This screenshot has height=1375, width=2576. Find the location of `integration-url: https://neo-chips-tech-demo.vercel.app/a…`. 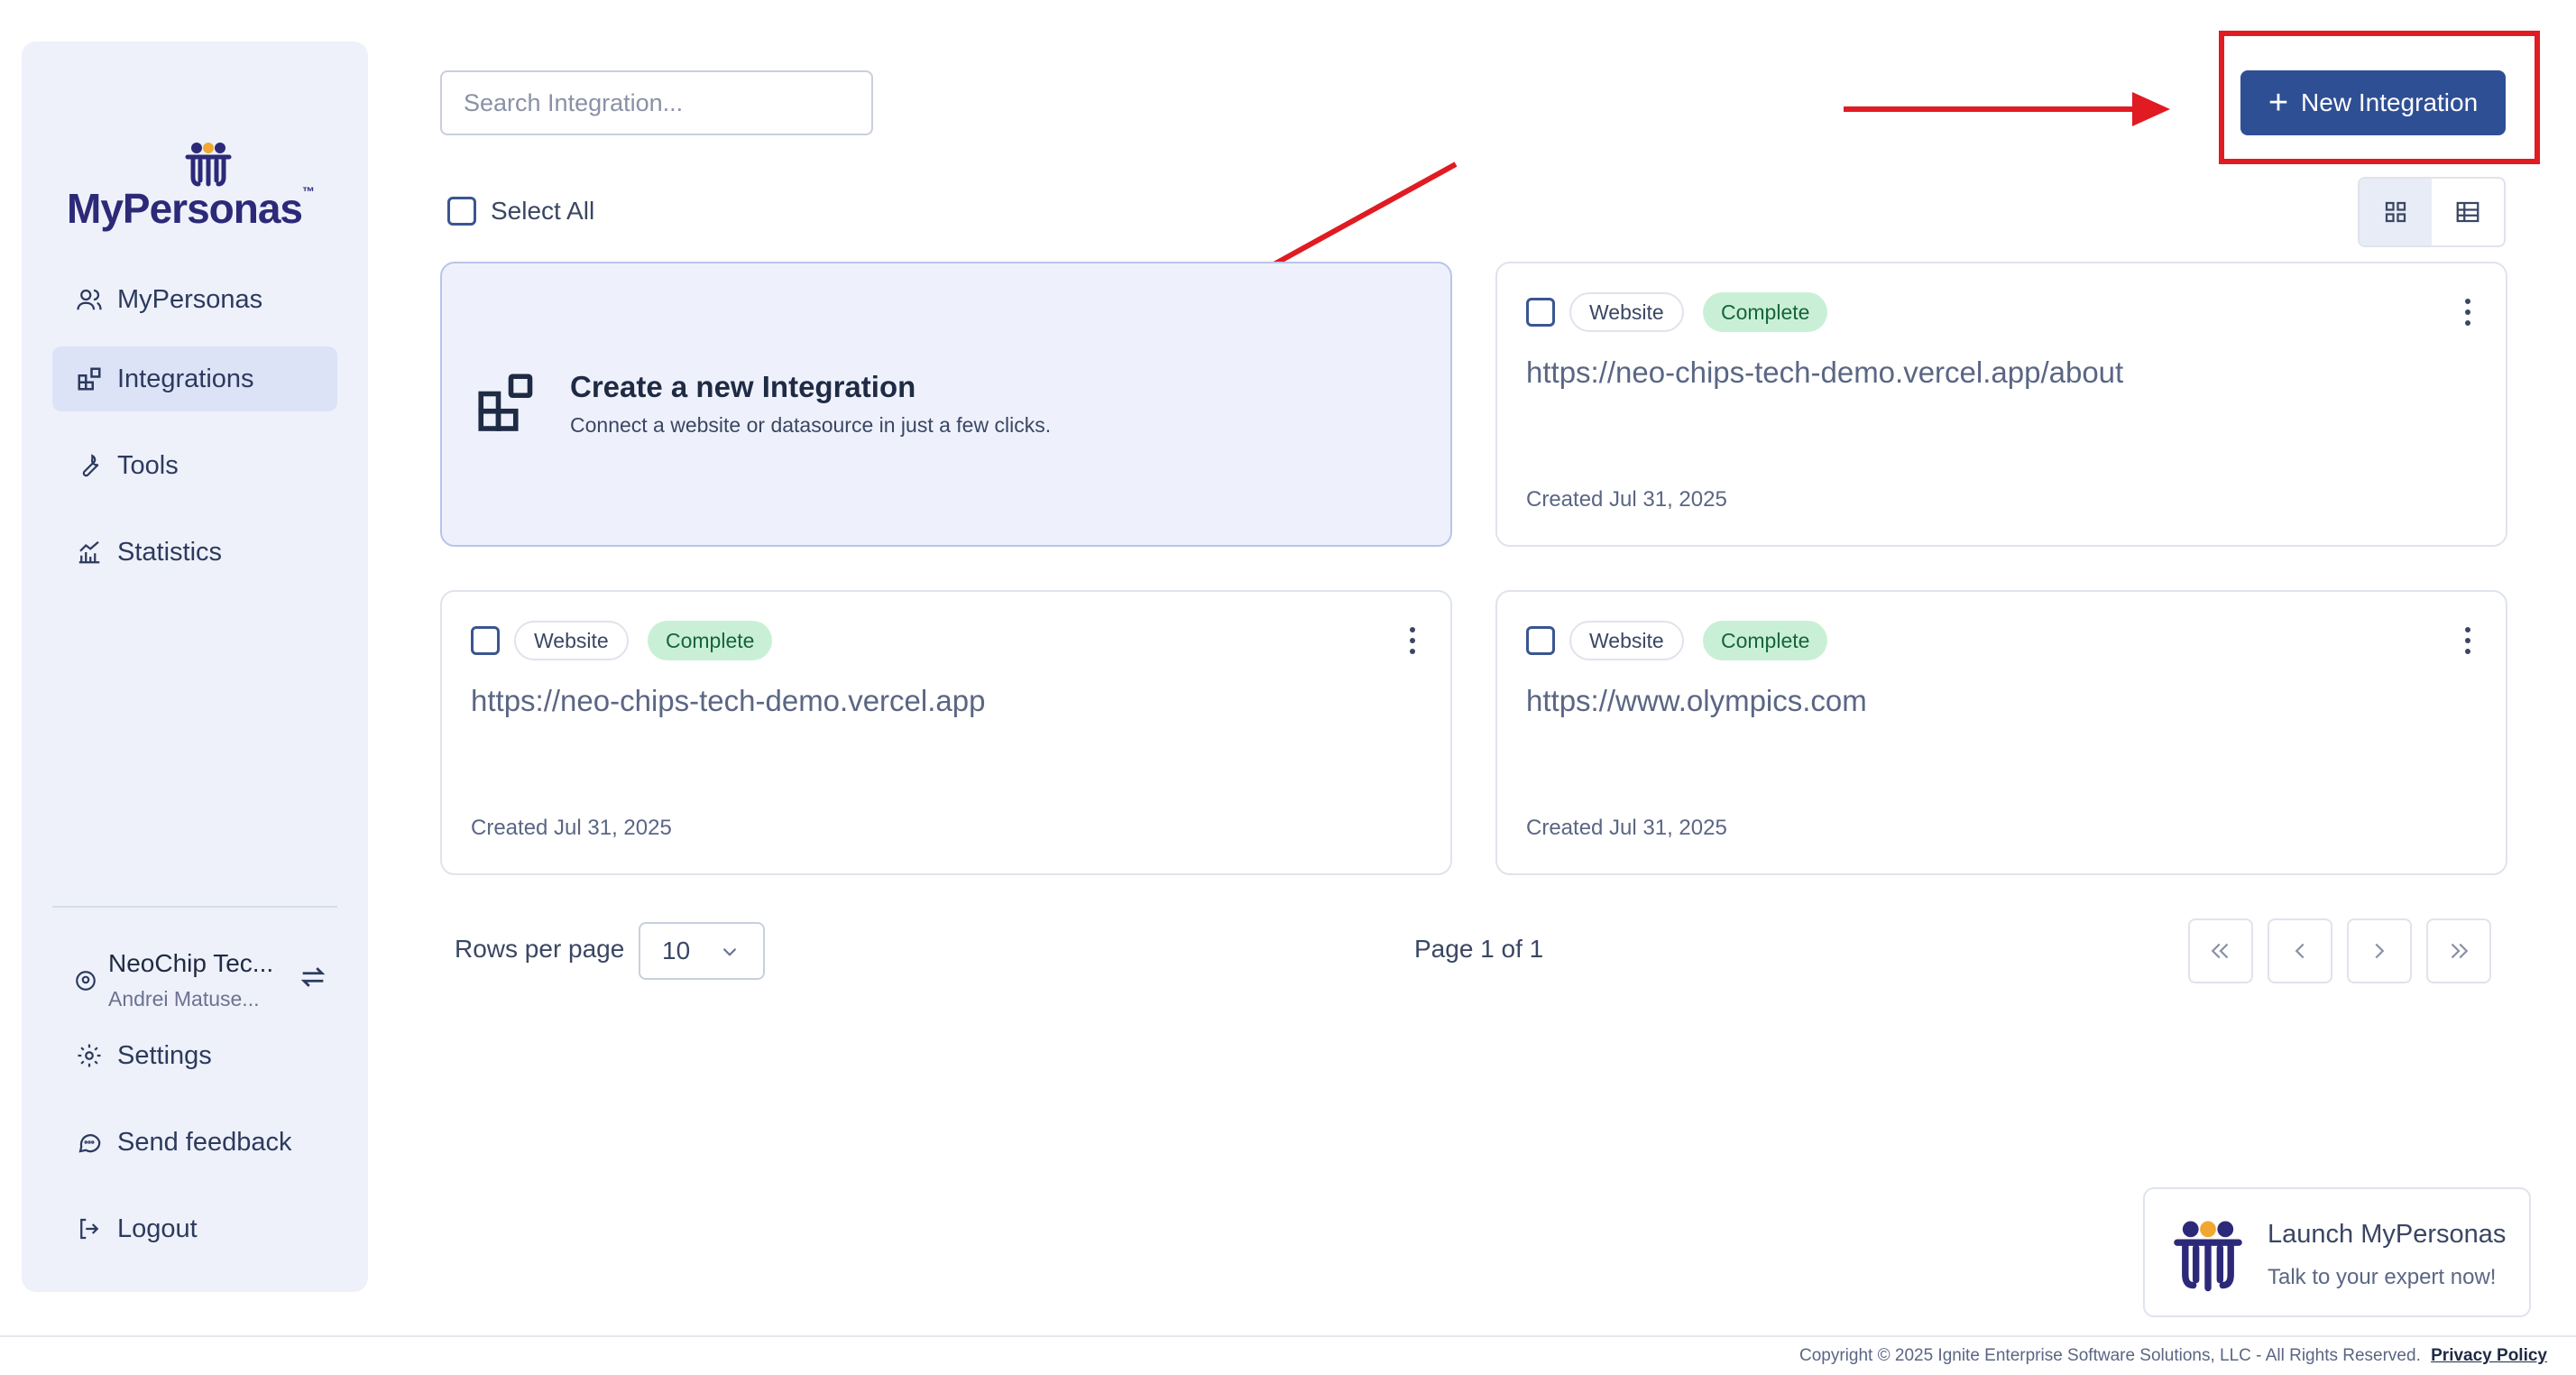

integration-url: https://neo-chips-tech-demo.vercel.app/a… is located at coordinates (1825, 372).